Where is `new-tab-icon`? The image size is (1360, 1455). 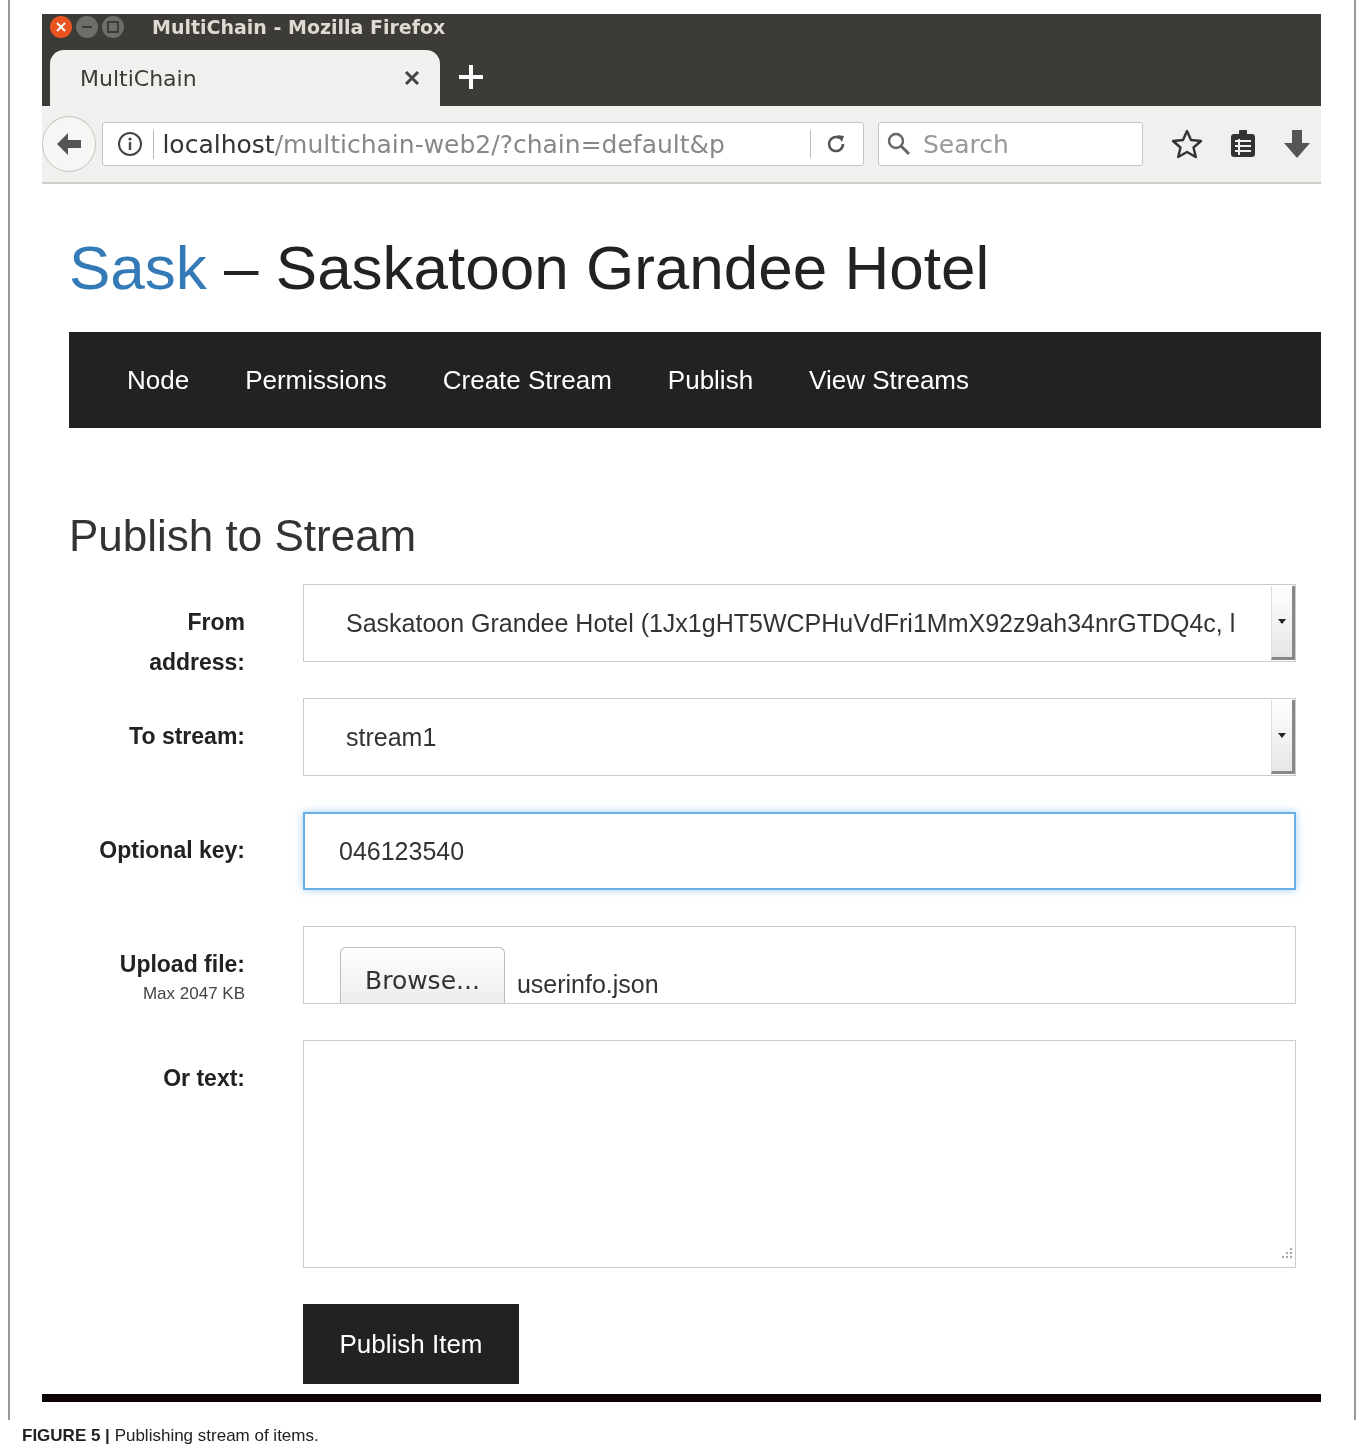
new-tab-icon is located at coordinates (471, 77).